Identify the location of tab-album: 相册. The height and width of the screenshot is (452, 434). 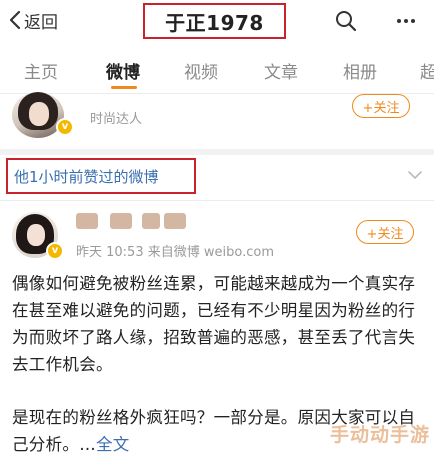
(360, 70).